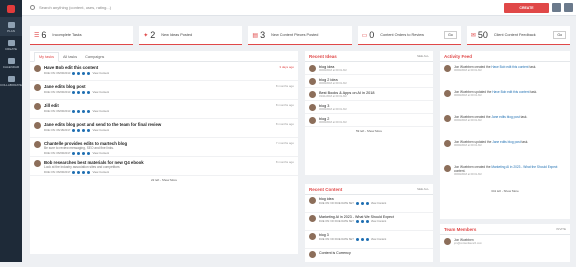 This screenshot has width=576, height=267. Describe the element at coordinates (11, 63) in the screenshot. I see `sidebar-item-calendar: CALENDAR` at that location.